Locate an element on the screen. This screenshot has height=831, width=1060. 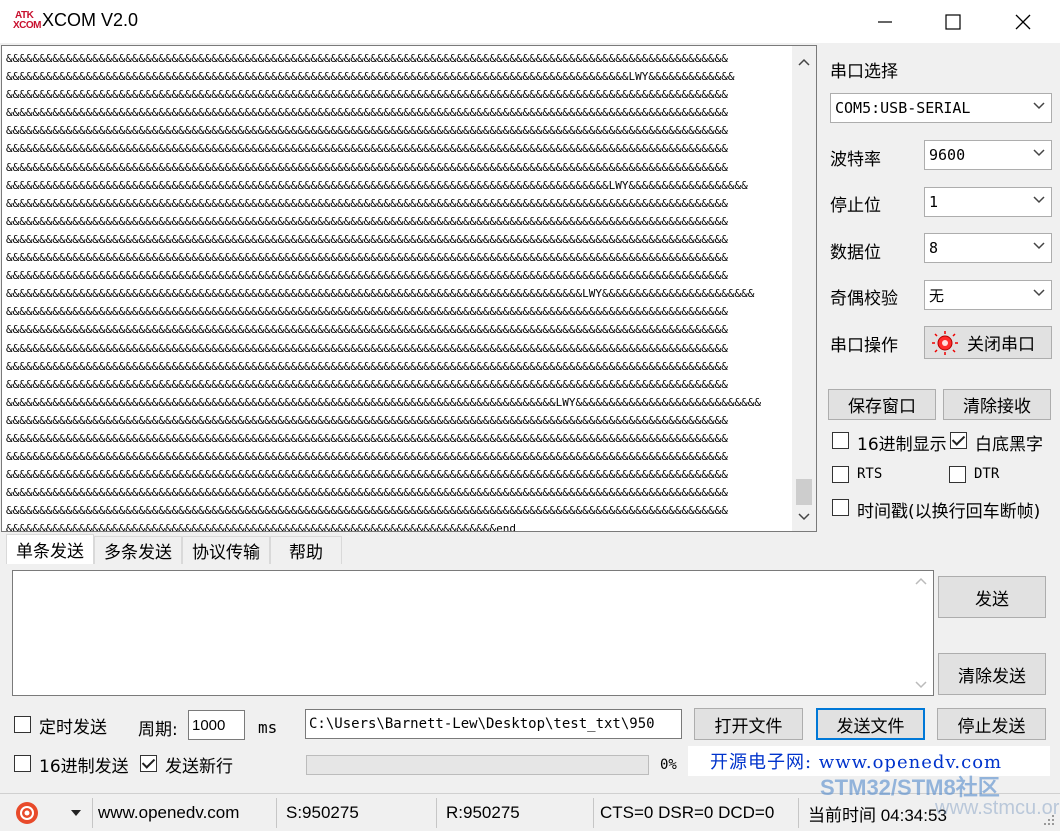
tab-label: 多条发送 is located at coordinates (138, 553).